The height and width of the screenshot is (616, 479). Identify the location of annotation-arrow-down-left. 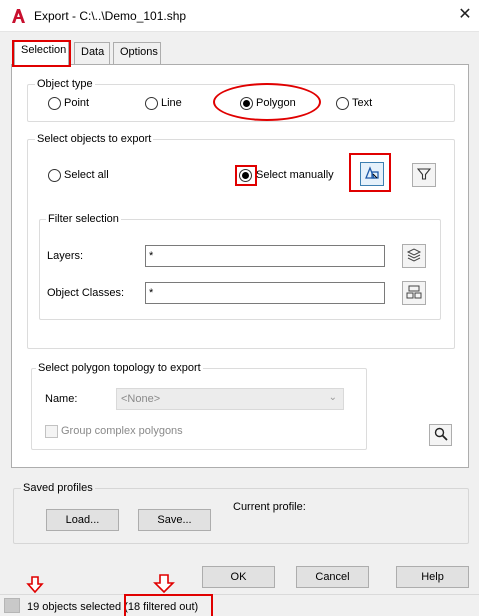
(35, 586).